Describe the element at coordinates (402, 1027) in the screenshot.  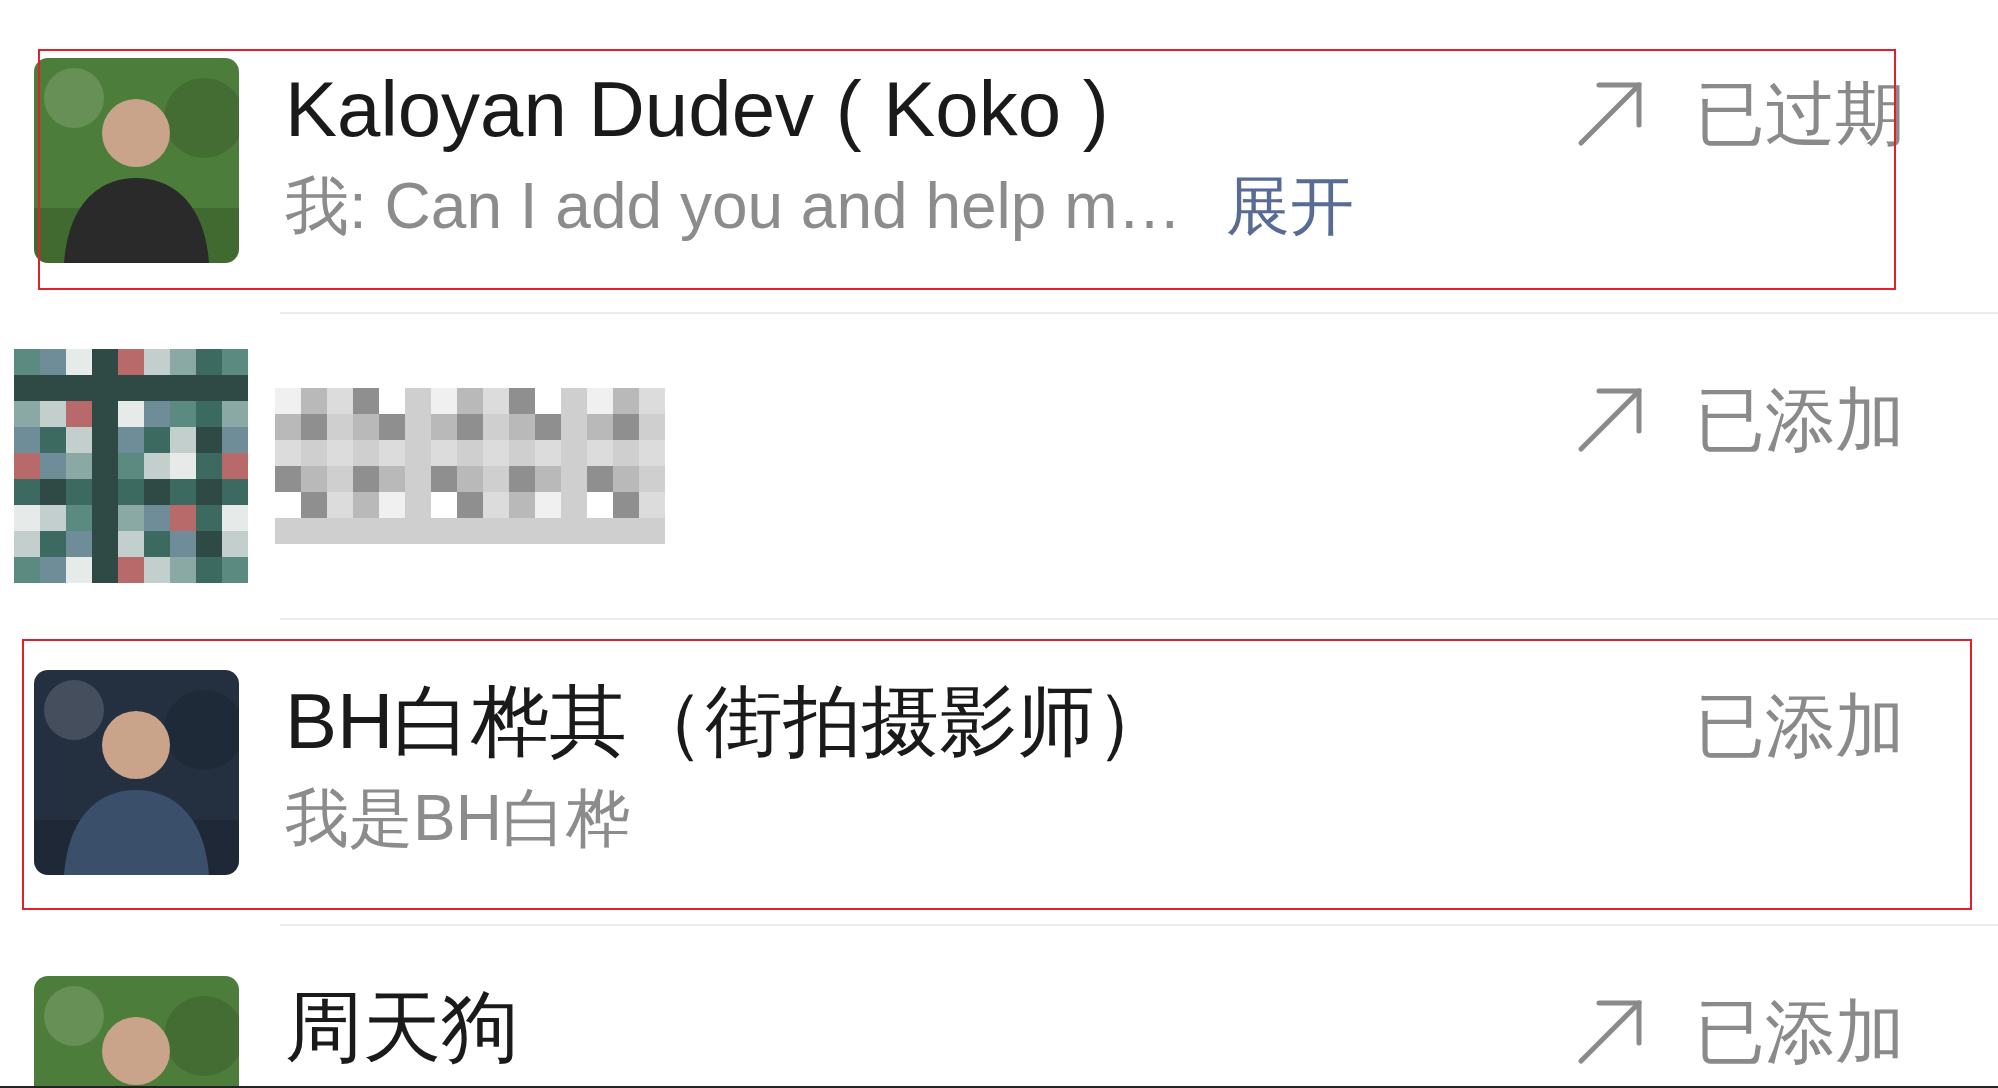
I see `contact-name: 周天狗` at that location.